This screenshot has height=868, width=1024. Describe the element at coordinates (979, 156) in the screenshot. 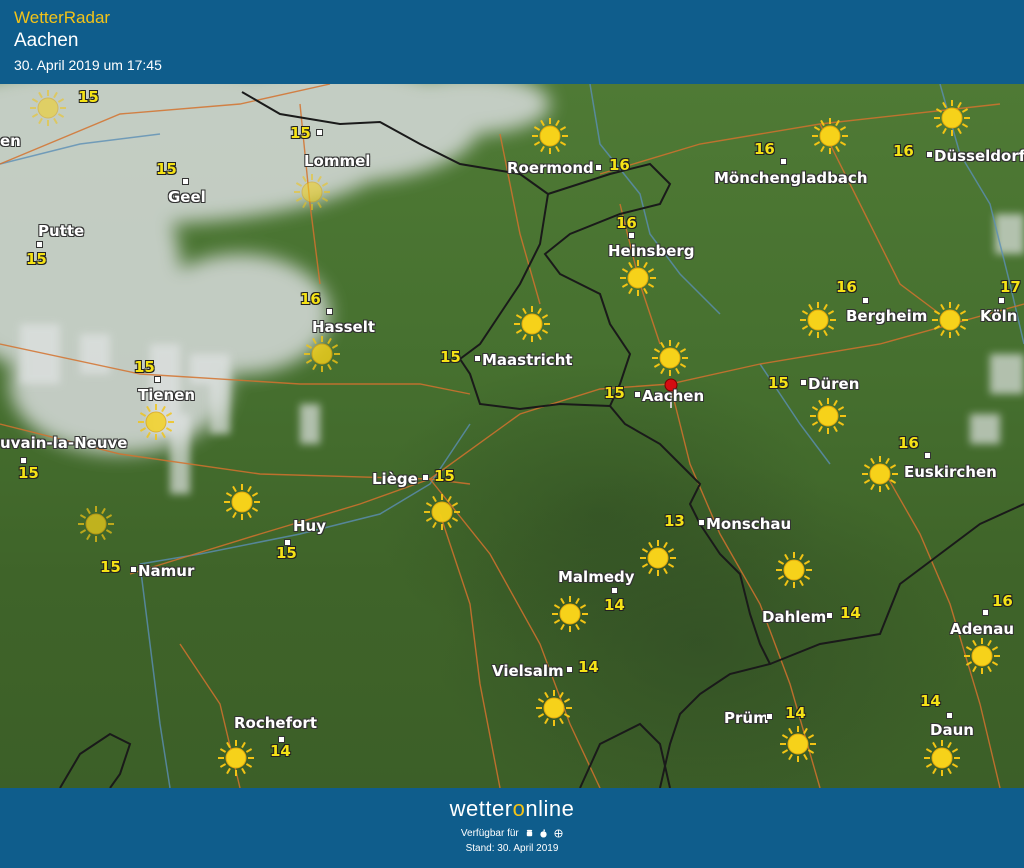

I see `city-label-duesseldorf: Düsseldorf` at that location.